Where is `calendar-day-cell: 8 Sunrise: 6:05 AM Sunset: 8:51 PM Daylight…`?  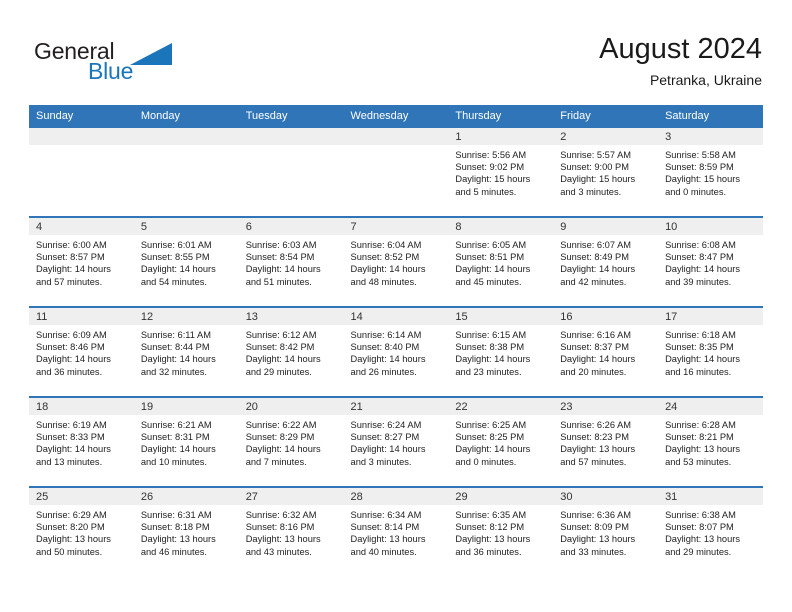 calendar-day-cell: 8 Sunrise: 6:05 AM Sunset: 8:51 PM Daylight… is located at coordinates (501, 261).